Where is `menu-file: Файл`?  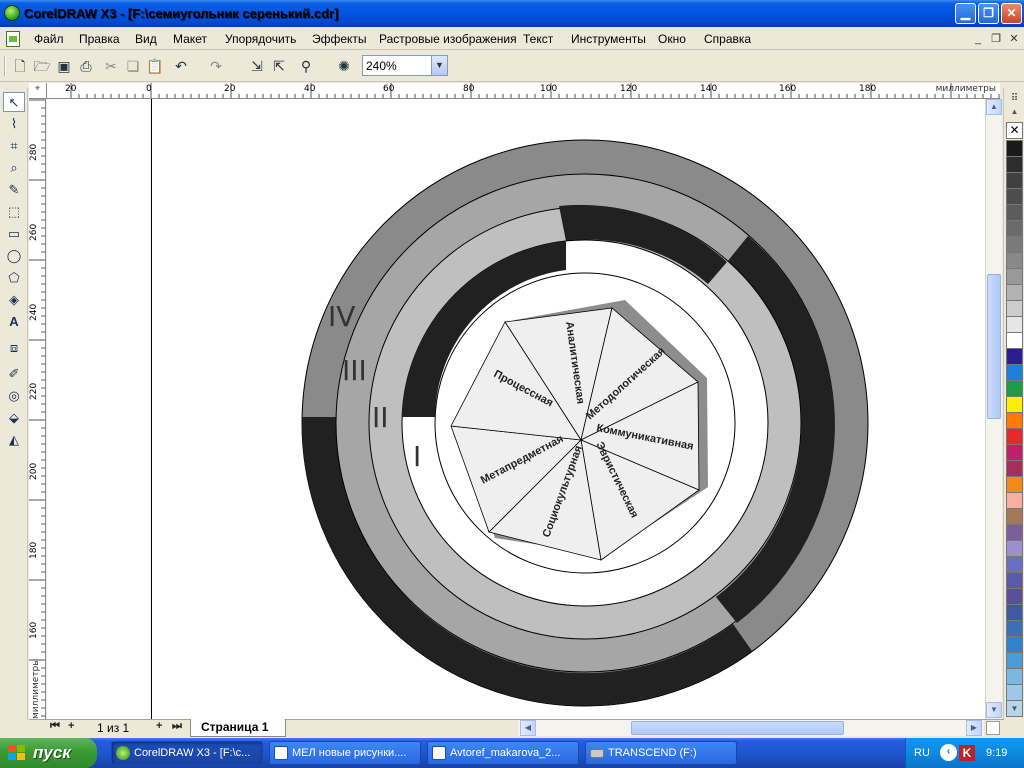
menu-file: Файл is located at coordinates (49, 39).